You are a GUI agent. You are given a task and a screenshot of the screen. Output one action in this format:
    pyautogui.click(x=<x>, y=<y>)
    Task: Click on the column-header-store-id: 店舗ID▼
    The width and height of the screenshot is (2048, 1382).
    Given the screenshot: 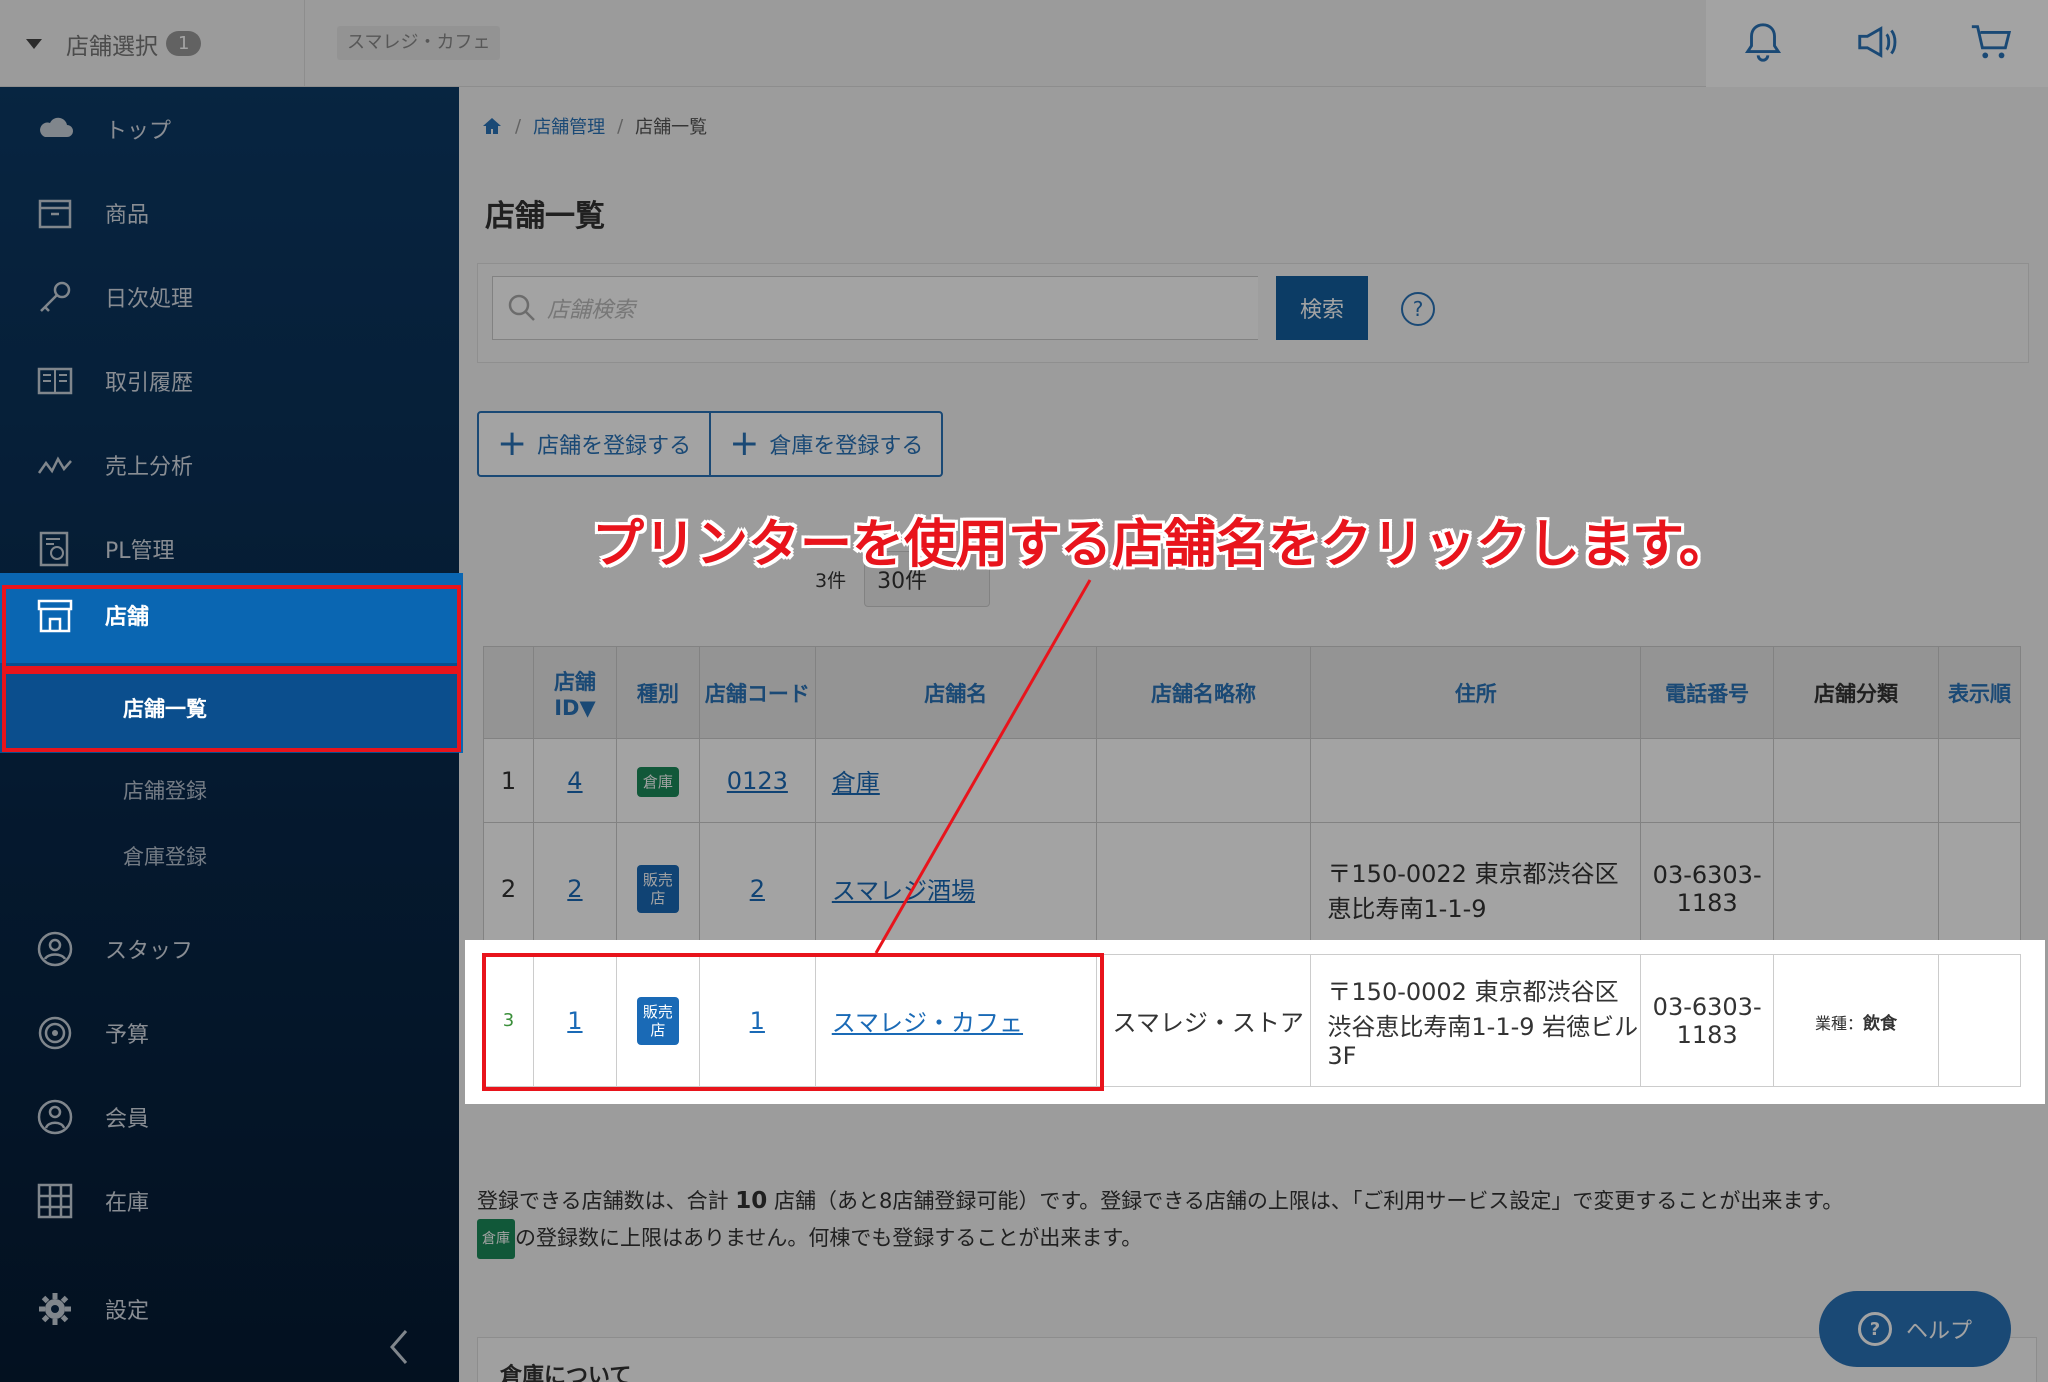 What is the action you would take?
    pyautogui.click(x=574, y=692)
    